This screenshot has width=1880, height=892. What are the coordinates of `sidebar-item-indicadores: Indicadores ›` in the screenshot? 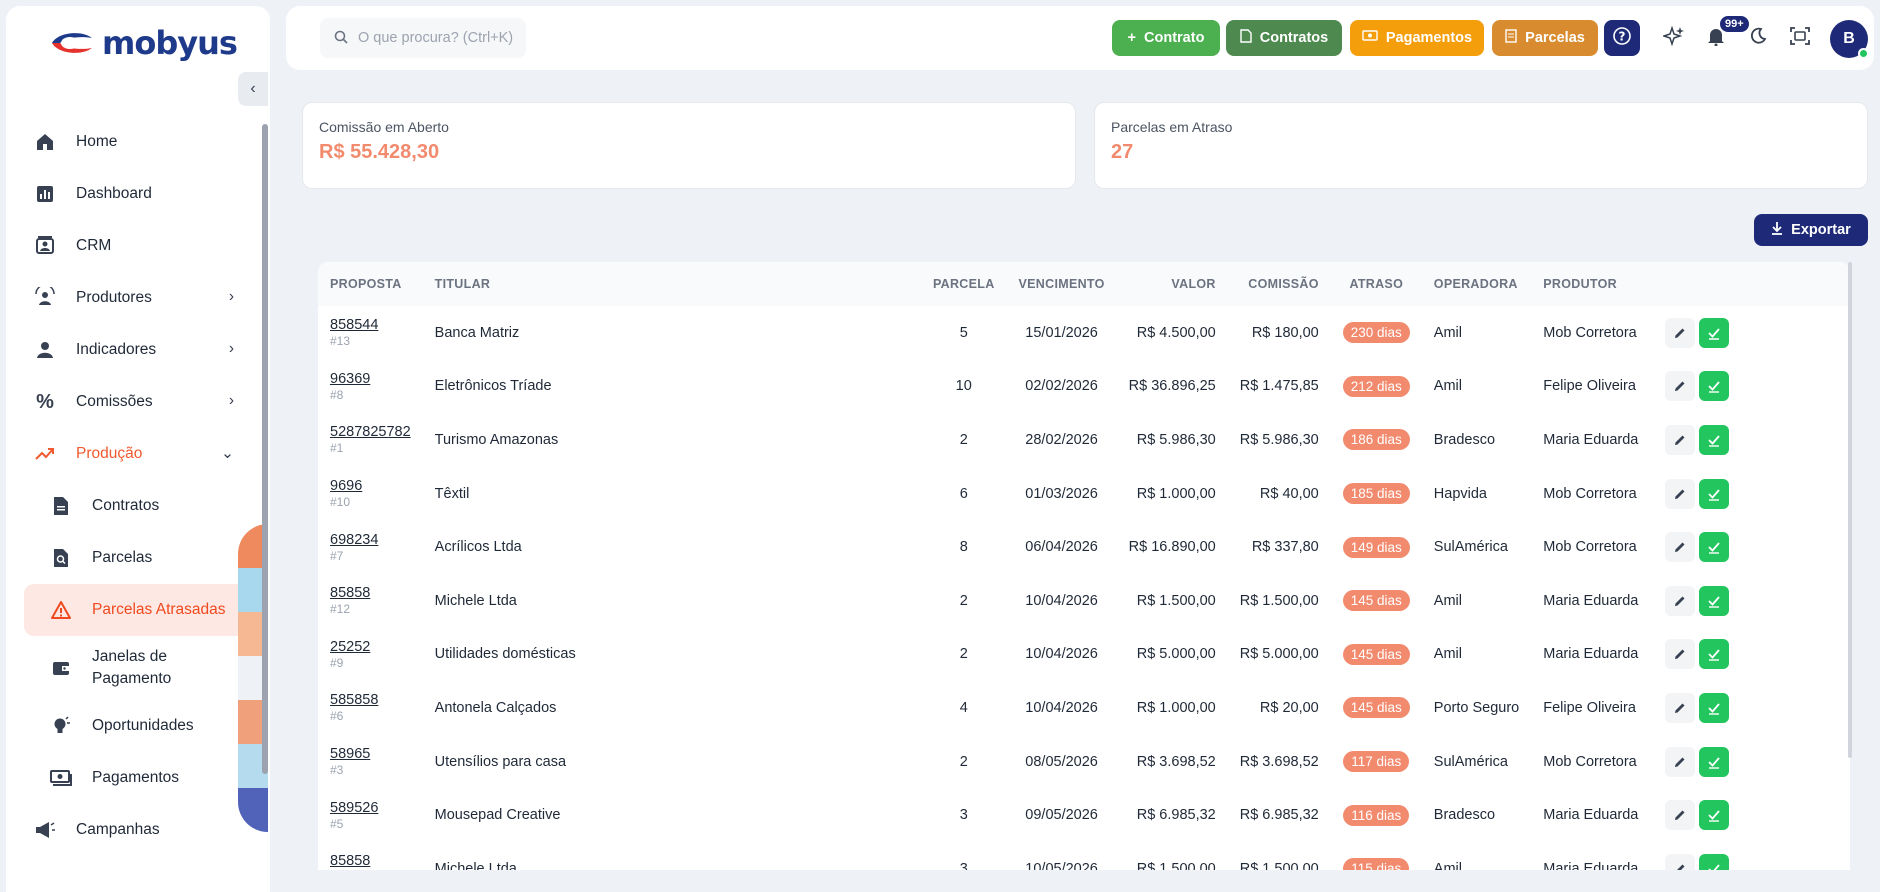 It's located at (132, 350).